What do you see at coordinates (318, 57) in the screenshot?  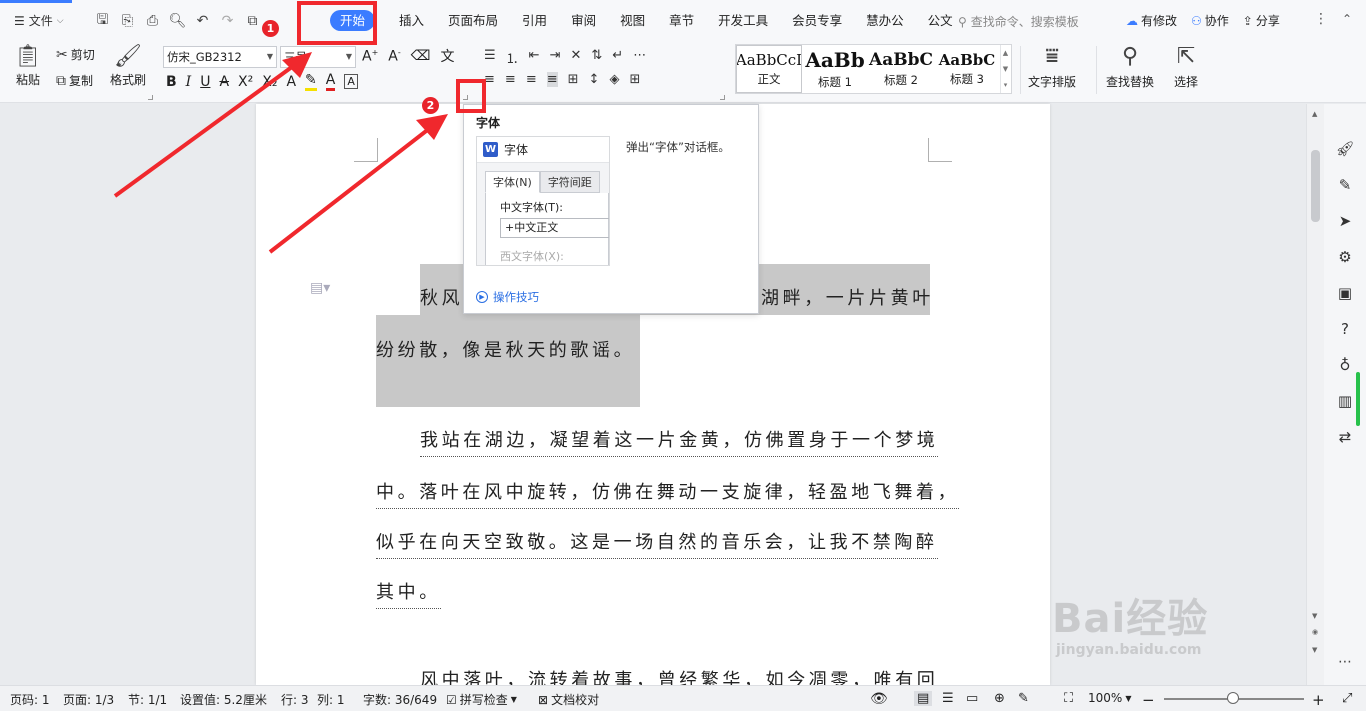 I see `font-size-select: 三号 ▼` at bounding box center [318, 57].